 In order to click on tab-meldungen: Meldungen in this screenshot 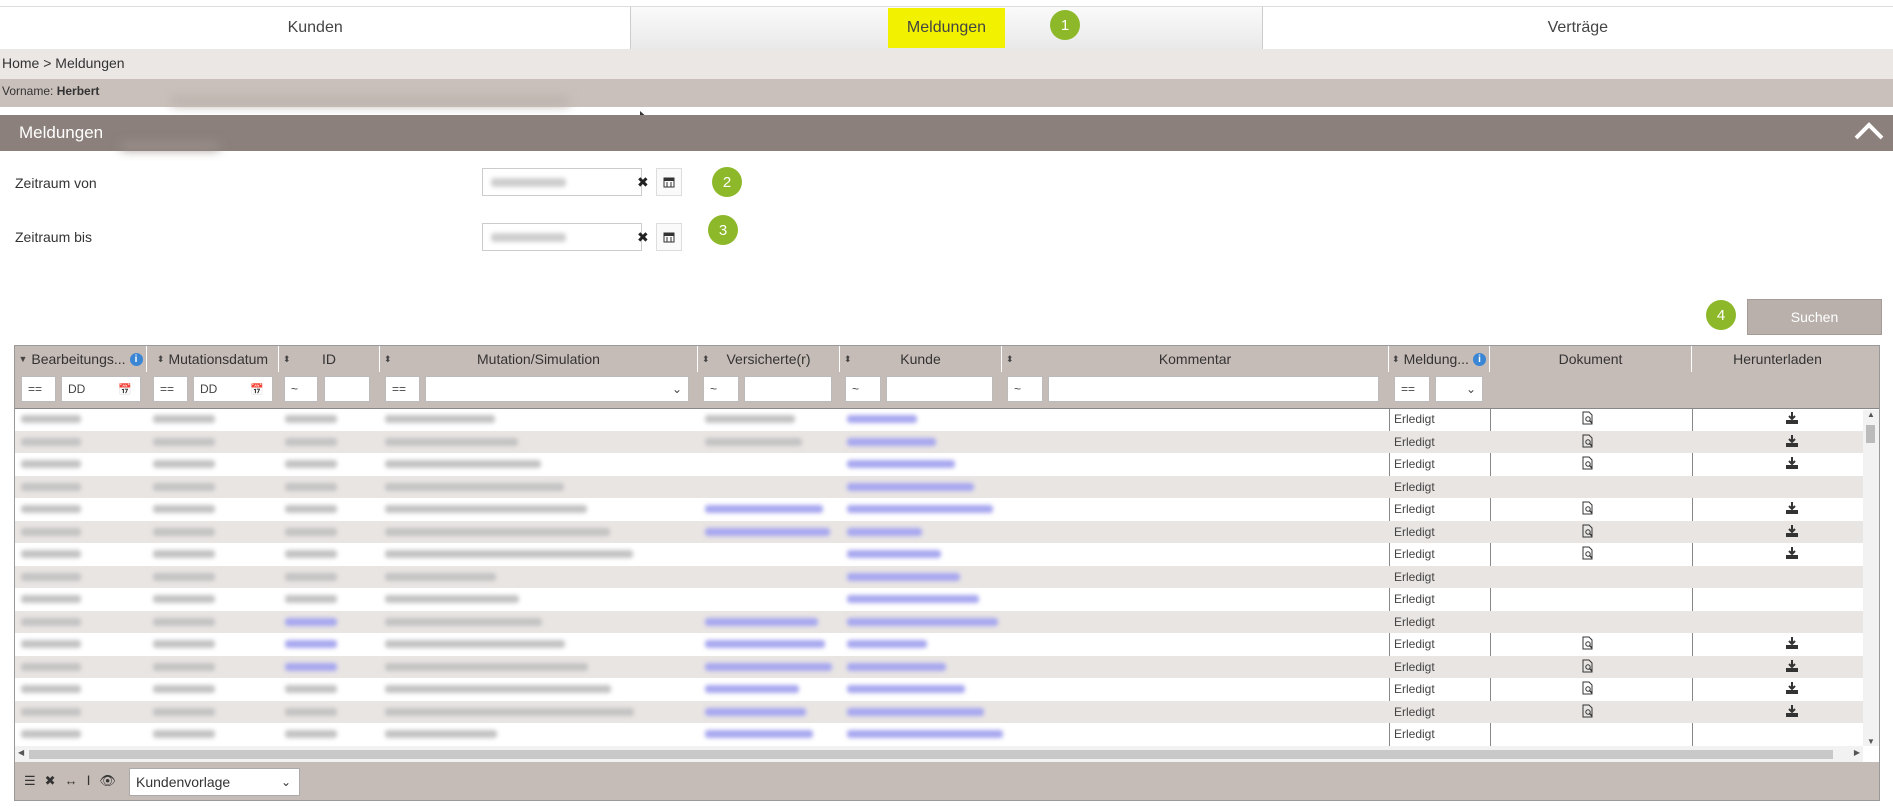, I will do `click(947, 28)`.